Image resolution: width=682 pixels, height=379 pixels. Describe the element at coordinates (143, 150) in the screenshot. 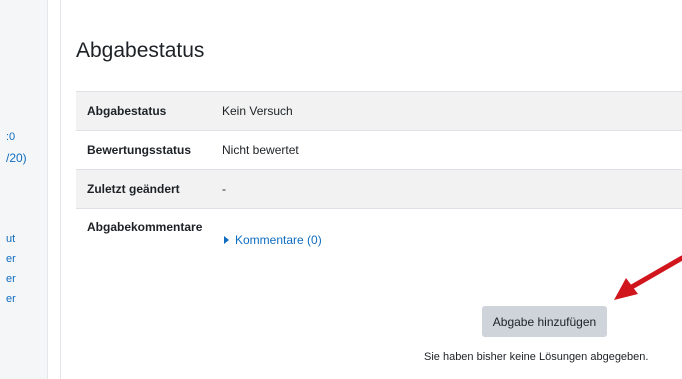

I see `row-label: Bewertungsstatus` at that location.